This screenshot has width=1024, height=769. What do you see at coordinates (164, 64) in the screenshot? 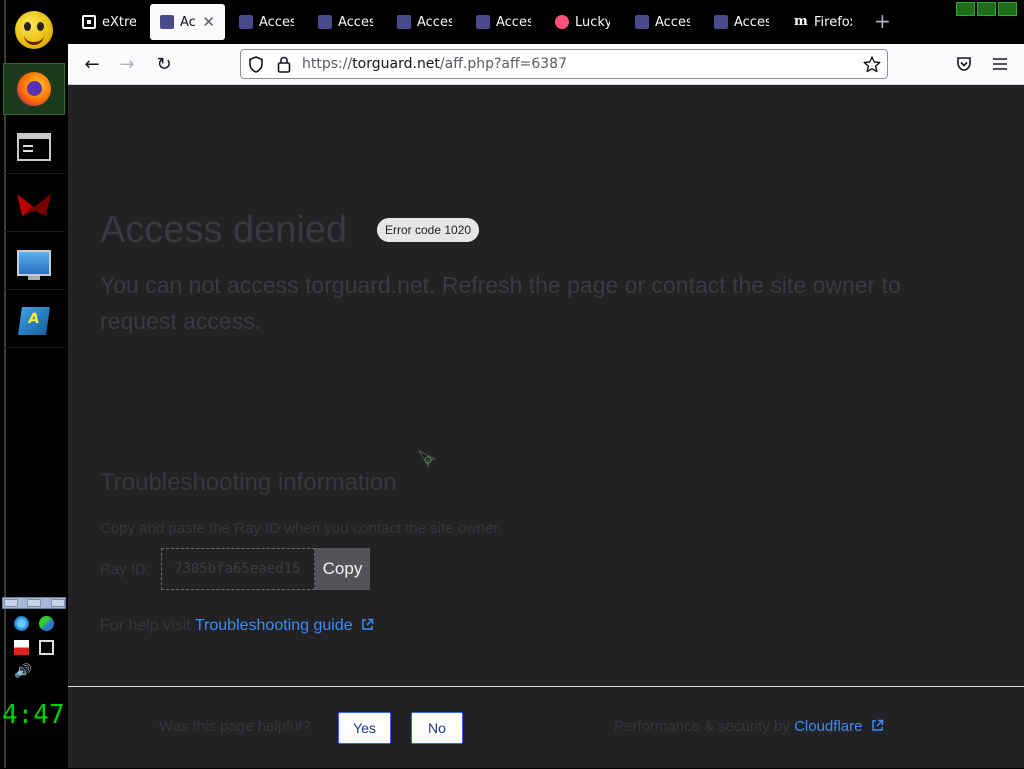
I see `reload-button: ↻` at bounding box center [164, 64].